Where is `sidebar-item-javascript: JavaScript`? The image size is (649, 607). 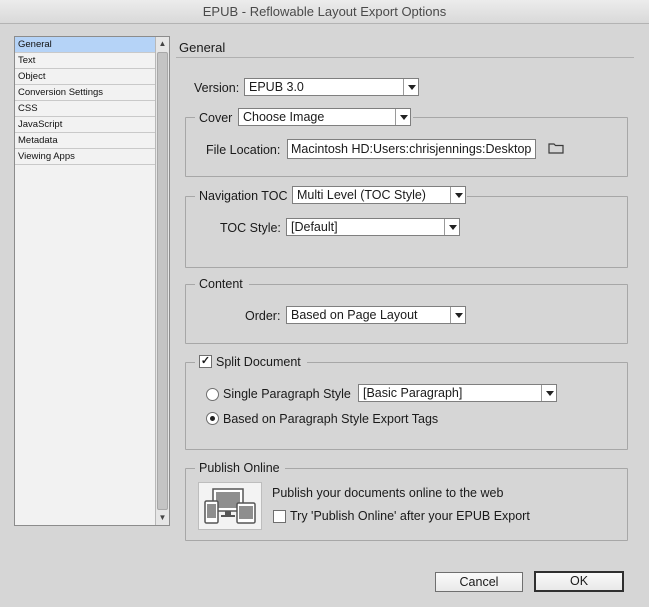
sidebar-item-javascript: JavaScript is located at coordinates (85, 125).